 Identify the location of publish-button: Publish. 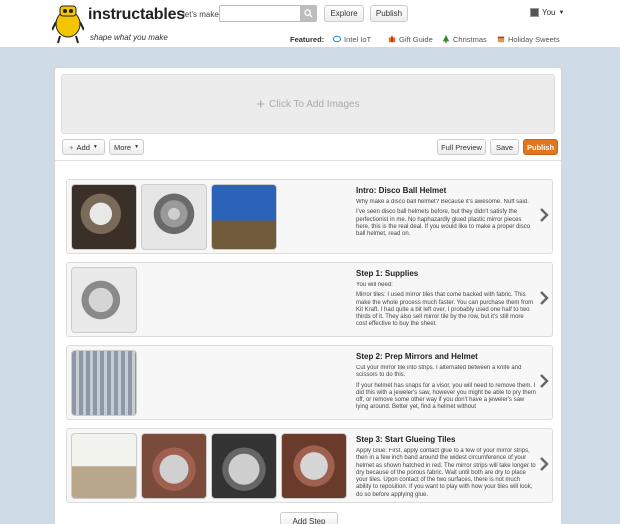
(540, 147).